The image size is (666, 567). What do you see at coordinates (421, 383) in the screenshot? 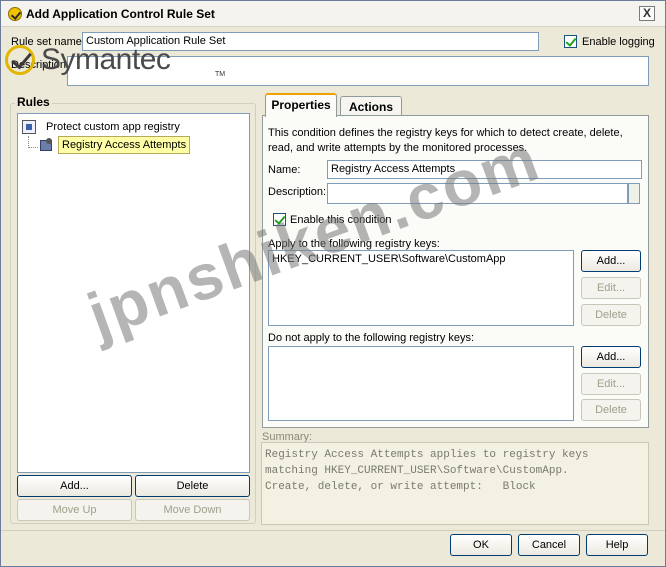
I see `not-apply-keys-list` at bounding box center [421, 383].